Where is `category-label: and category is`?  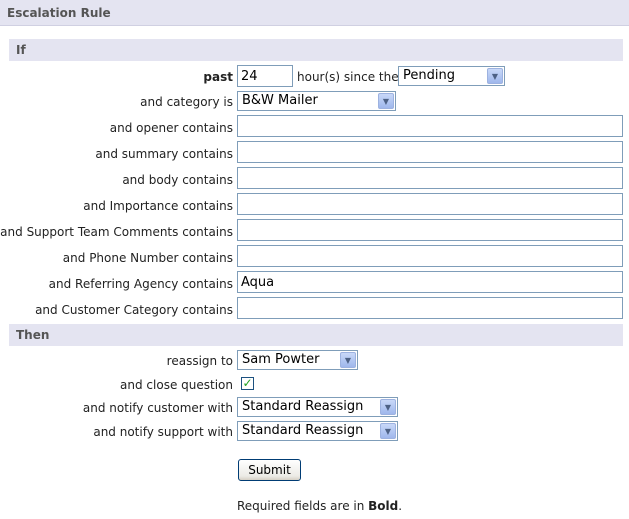 category-label: and category is is located at coordinates (186, 102).